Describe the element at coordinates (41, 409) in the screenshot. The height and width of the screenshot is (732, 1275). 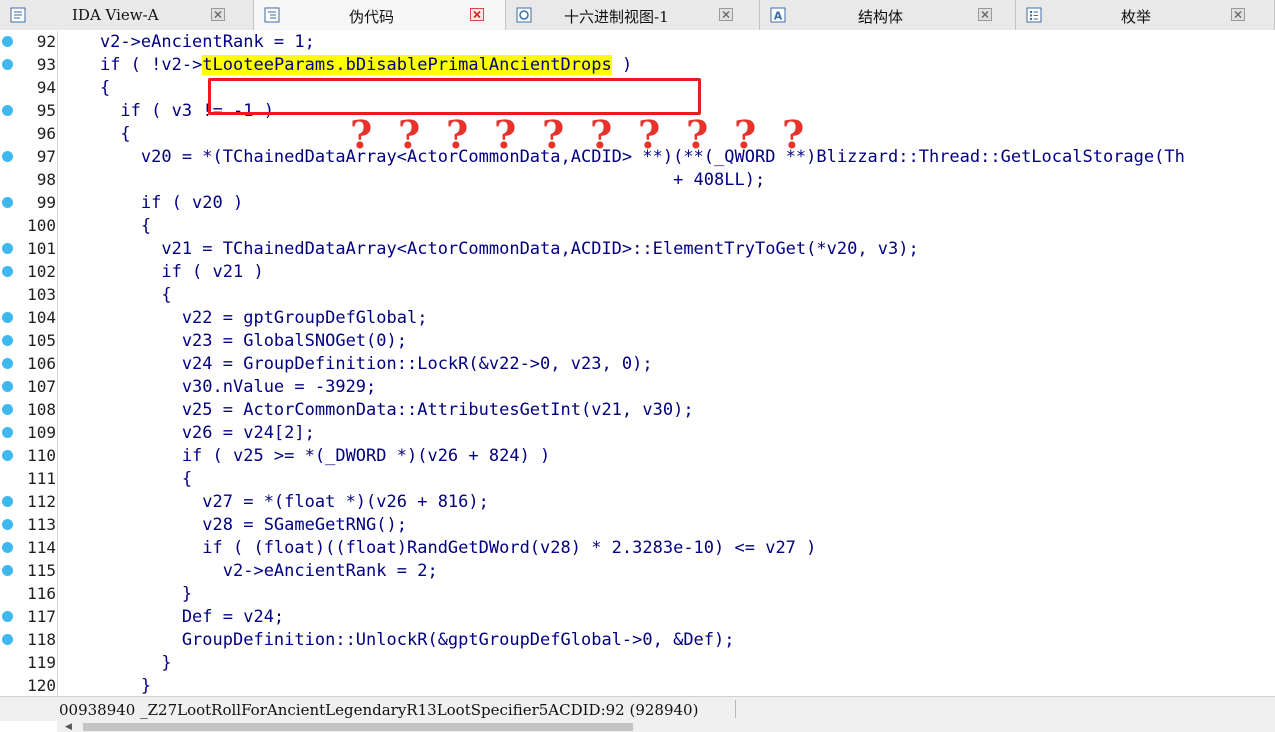
I see `line-number: 108` at that location.